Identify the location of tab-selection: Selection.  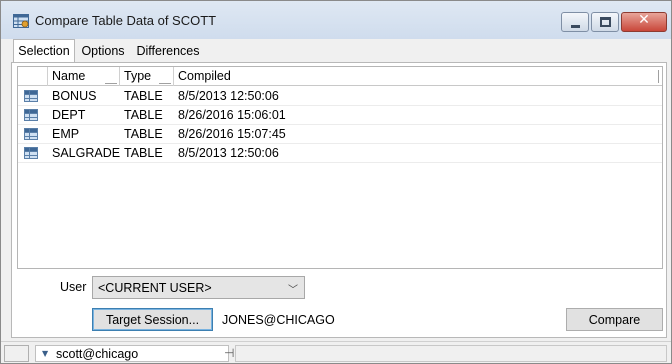
(44, 50).